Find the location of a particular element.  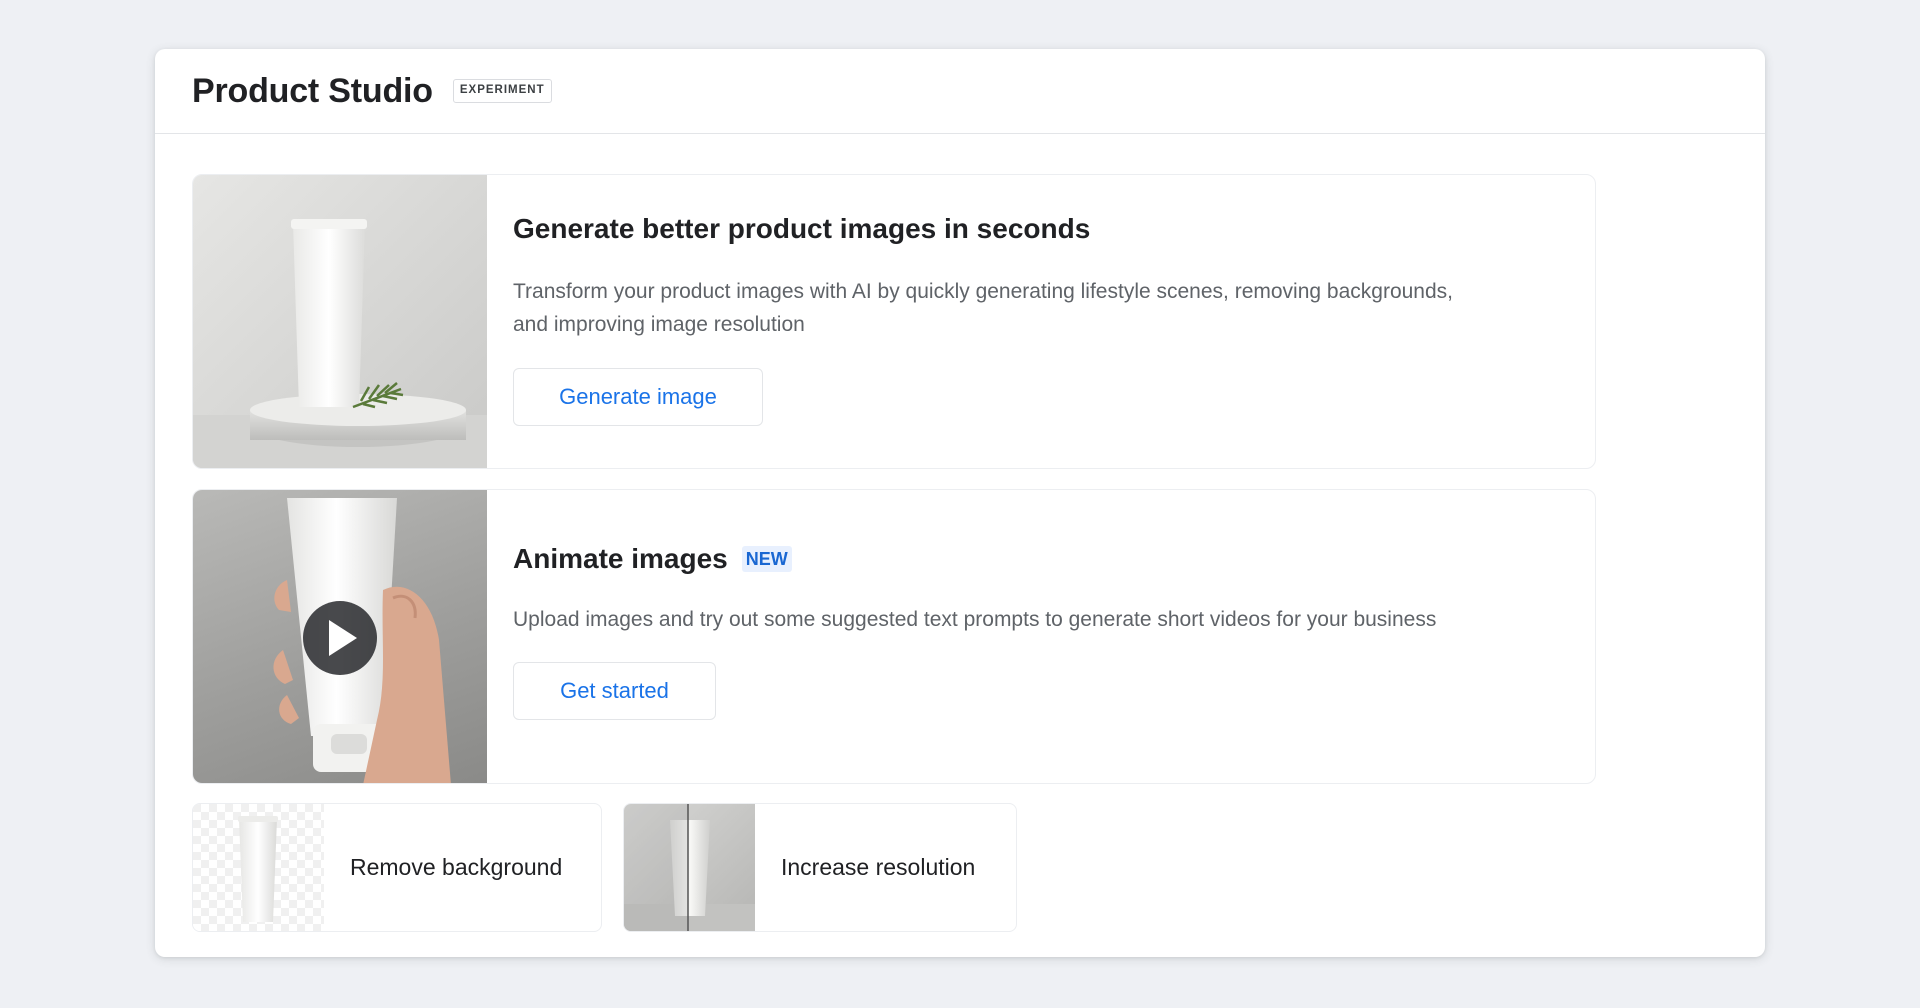

tool-label: Remove background is located at coordinates (456, 867).